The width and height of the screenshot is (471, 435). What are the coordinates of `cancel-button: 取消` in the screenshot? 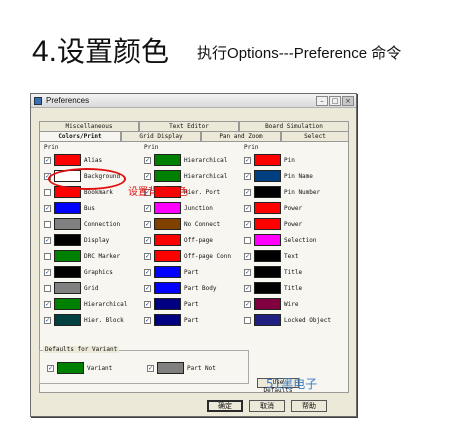 It's located at (267, 406).